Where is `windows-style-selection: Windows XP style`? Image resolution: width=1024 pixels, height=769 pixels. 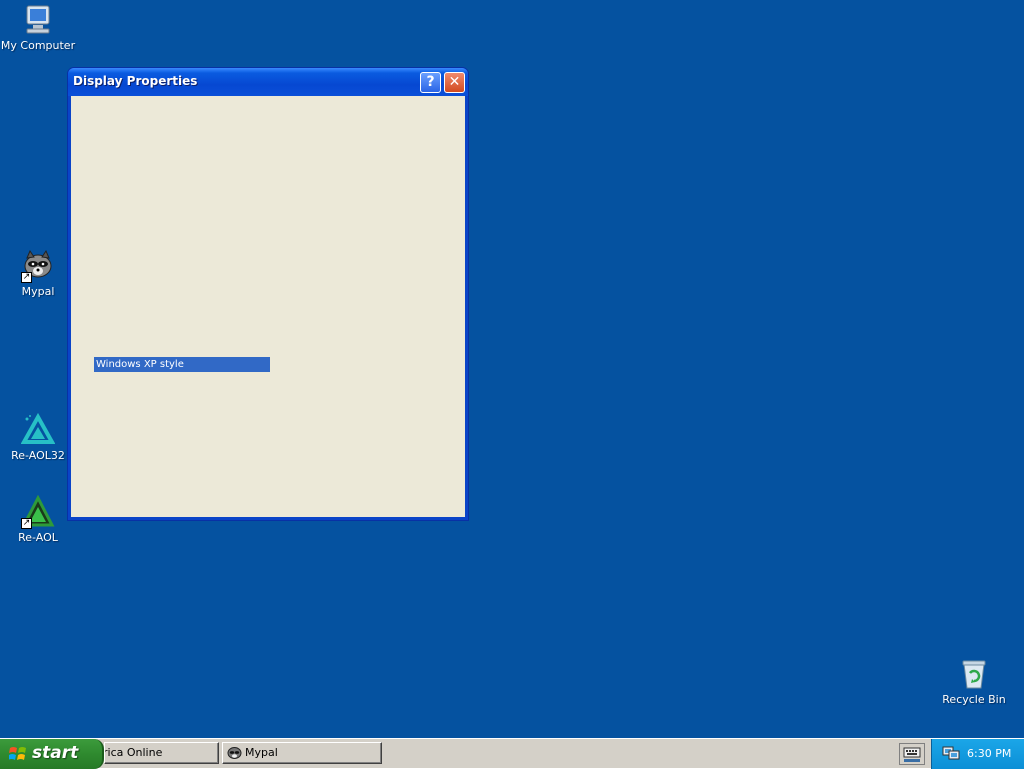 windows-style-selection: Windows XP style is located at coordinates (182, 364).